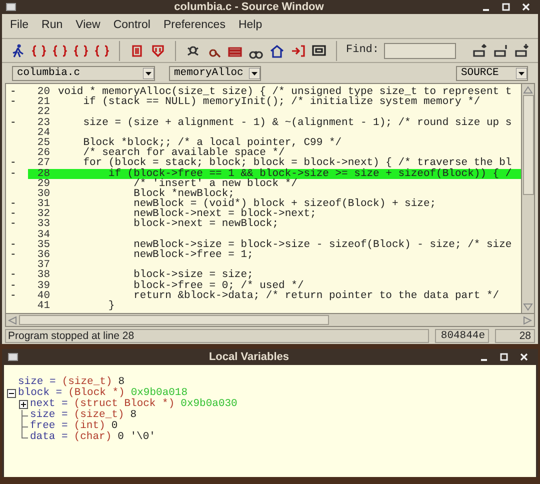 The image size is (540, 484). I want to click on code-line: block->next = newBlock;, so click(206, 224).